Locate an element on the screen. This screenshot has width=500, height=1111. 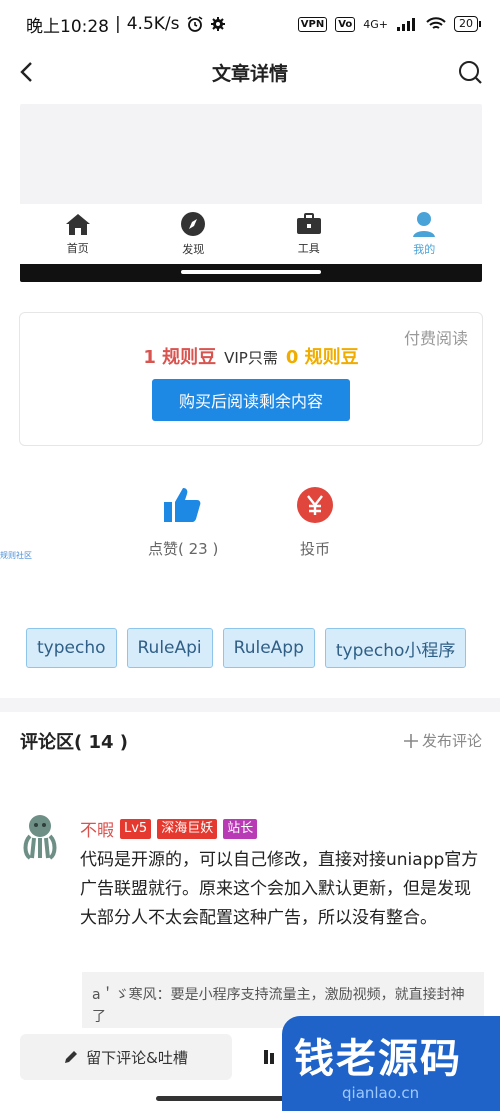
user-icon is located at coordinates (424, 224).